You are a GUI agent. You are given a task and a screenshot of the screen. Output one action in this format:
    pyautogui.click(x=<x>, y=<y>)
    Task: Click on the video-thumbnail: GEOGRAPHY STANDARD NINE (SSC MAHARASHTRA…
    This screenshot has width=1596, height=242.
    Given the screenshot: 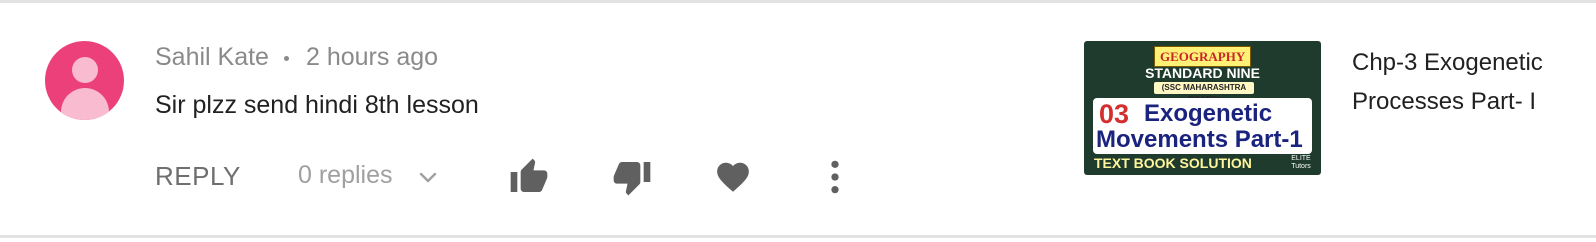 What is the action you would take?
    pyautogui.click(x=1202, y=108)
    